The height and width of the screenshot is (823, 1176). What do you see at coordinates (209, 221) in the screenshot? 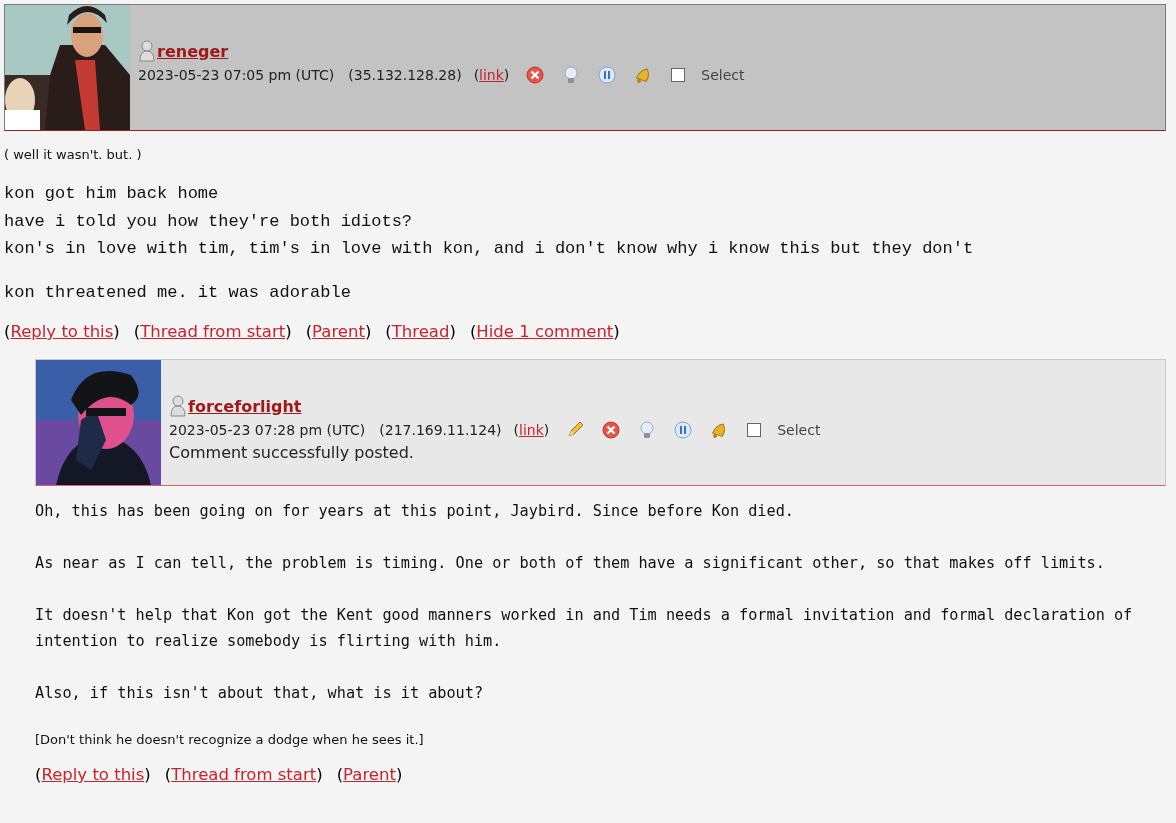
I see `comment-line: have i told you how they're both idiots?` at bounding box center [209, 221].